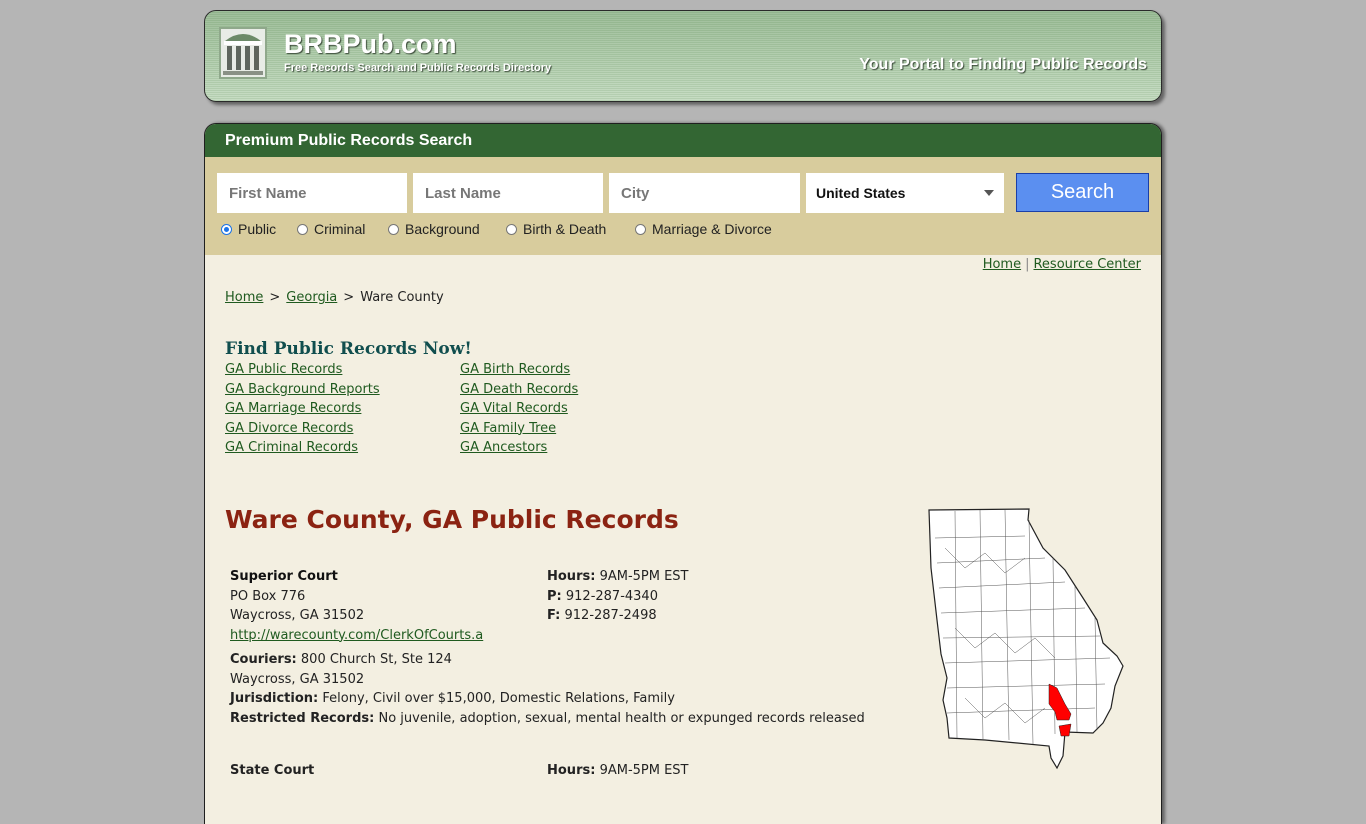 This screenshot has height=824, width=1366. What do you see at coordinates (297, 679) in the screenshot?
I see `court-couriers-line2: Waycross, GA 31502` at bounding box center [297, 679].